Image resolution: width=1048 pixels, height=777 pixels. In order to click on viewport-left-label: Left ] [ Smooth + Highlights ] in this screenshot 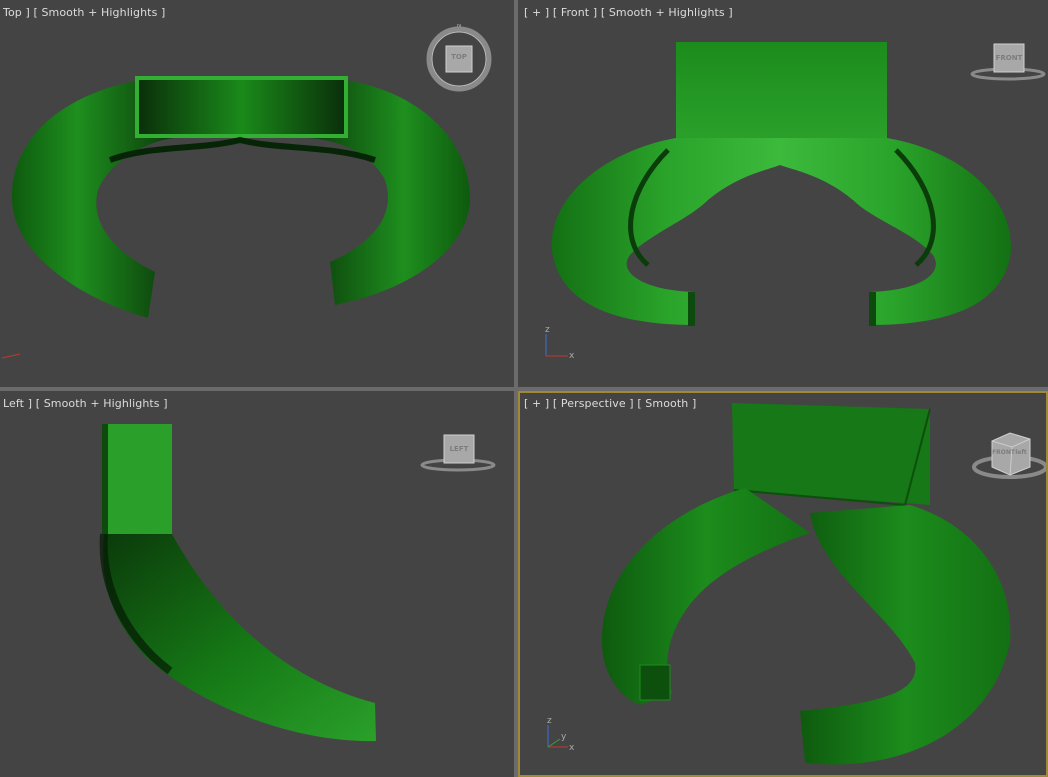, I will do `click(85, 403)`.